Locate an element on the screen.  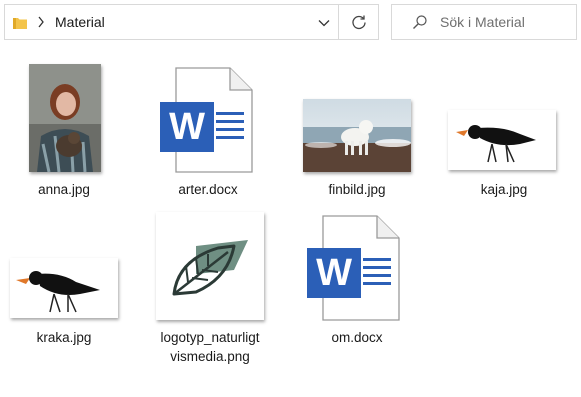
folder-icon is located at coordinates (20, 23).